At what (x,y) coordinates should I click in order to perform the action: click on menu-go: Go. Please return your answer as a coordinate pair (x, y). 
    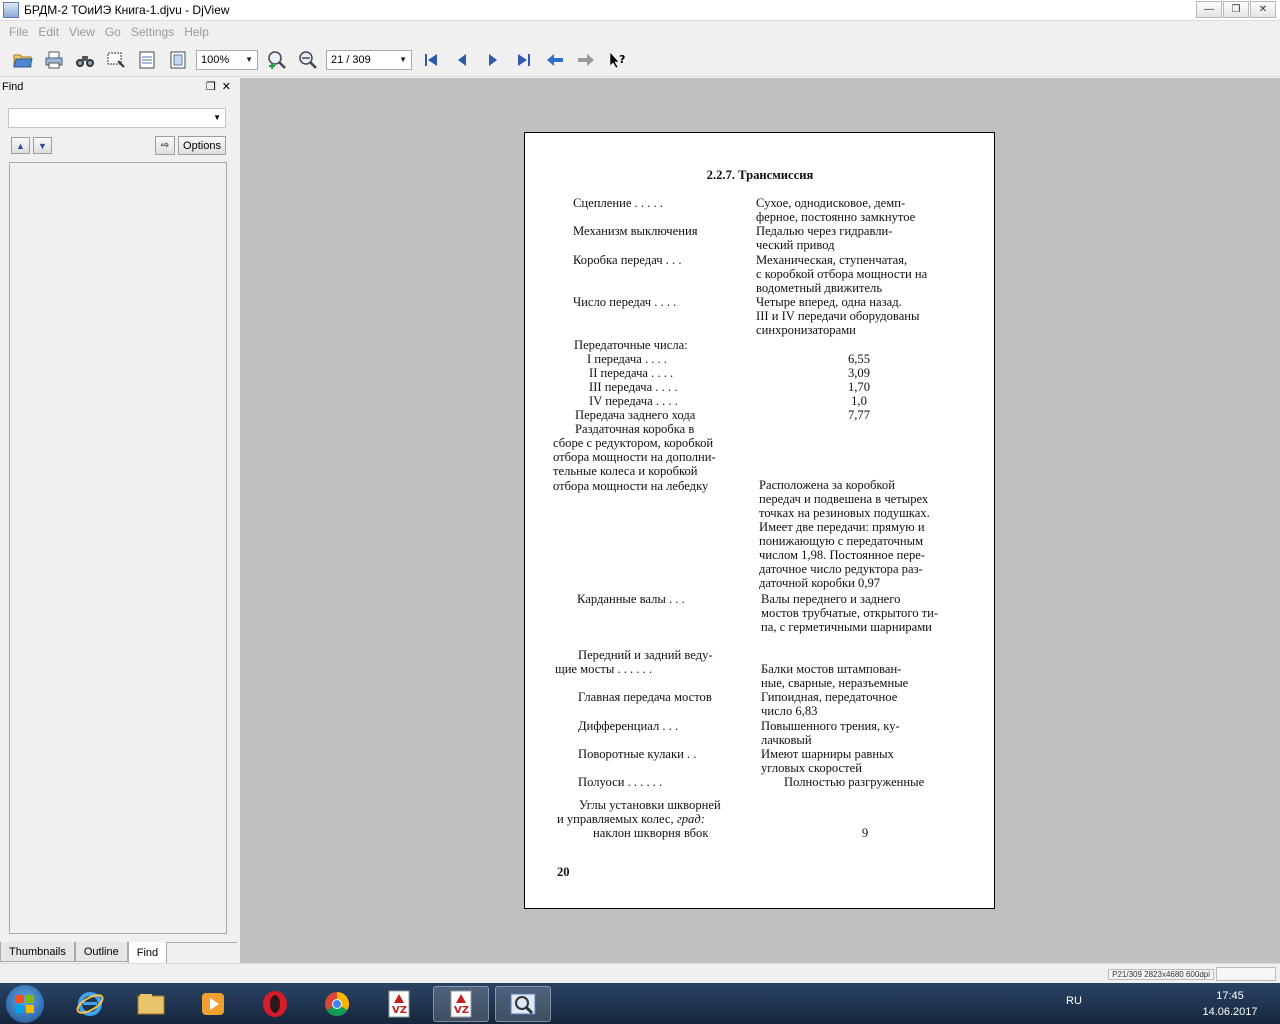
    Looking at the image, I should click on (113, 32).